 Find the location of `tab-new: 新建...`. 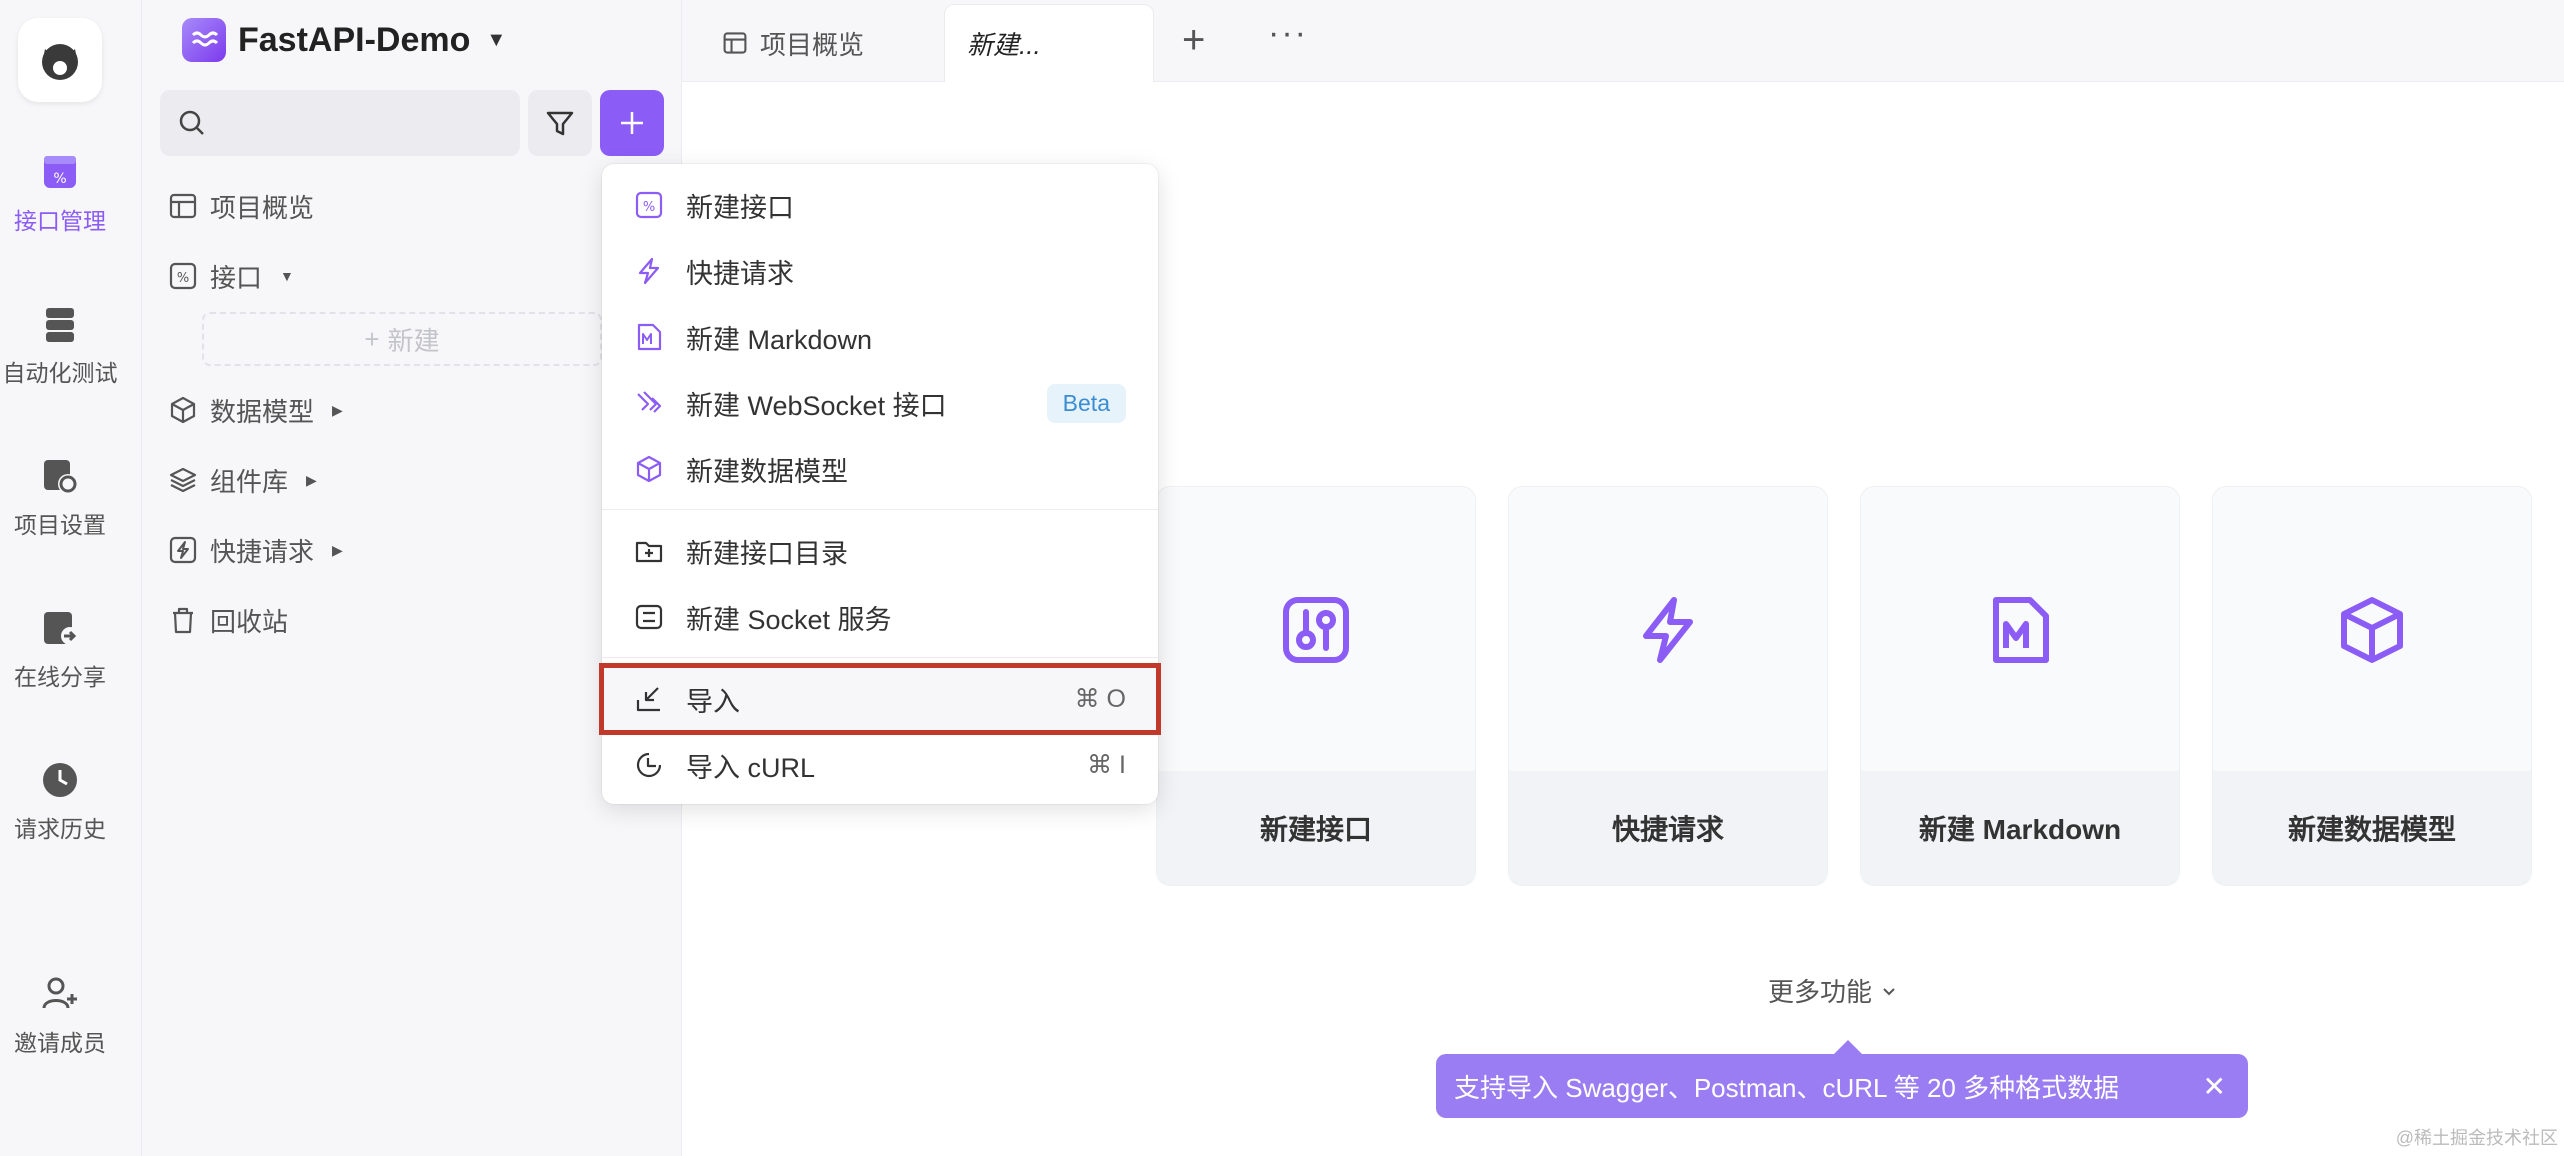

tab-new: 新建... is located at coordinates (1049, 43).